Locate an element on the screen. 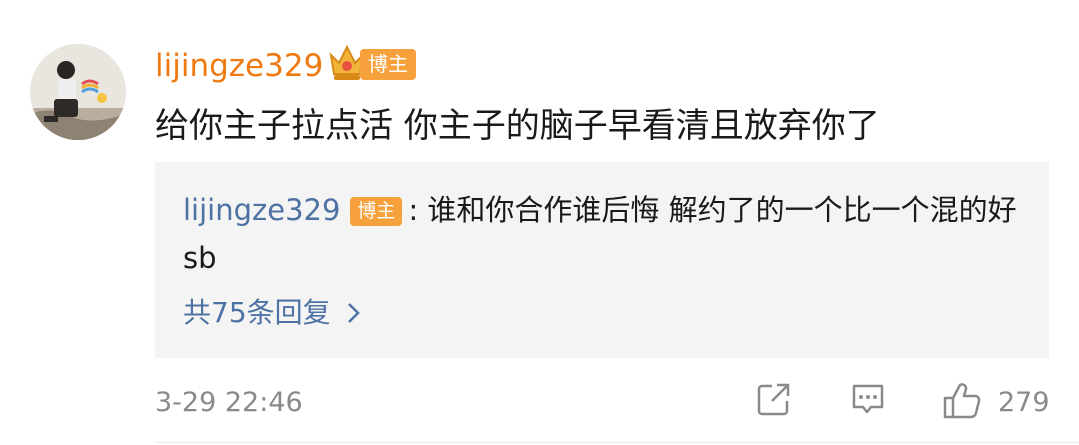 The height and width of the screenshot is (445, 1079). view-replies-link: 共75条回复 is located at coordinates (272, 313).